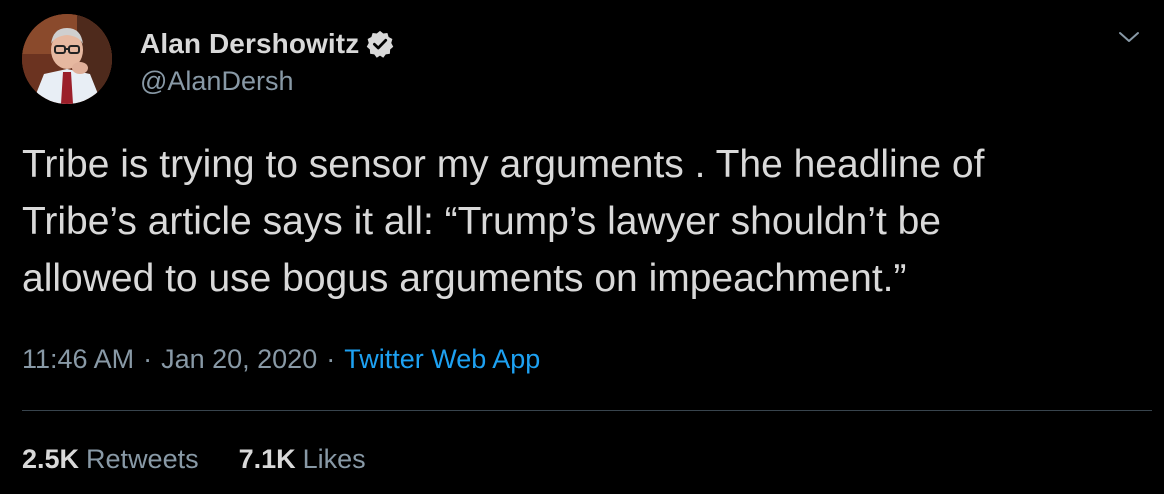 This screenshot has height=494, width=1164. Describe the element at coordinates (442, 359) in the screenshot. I see `tweet-source-link: Twitter Web App` at that location.